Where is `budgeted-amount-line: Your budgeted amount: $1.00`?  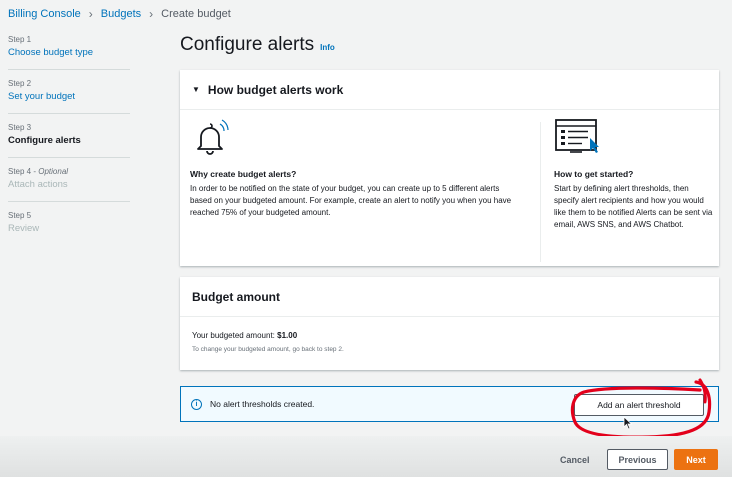 budgeted-amount-line: Your budgeted amount: $1.00 is located at coordinates (455, 335).